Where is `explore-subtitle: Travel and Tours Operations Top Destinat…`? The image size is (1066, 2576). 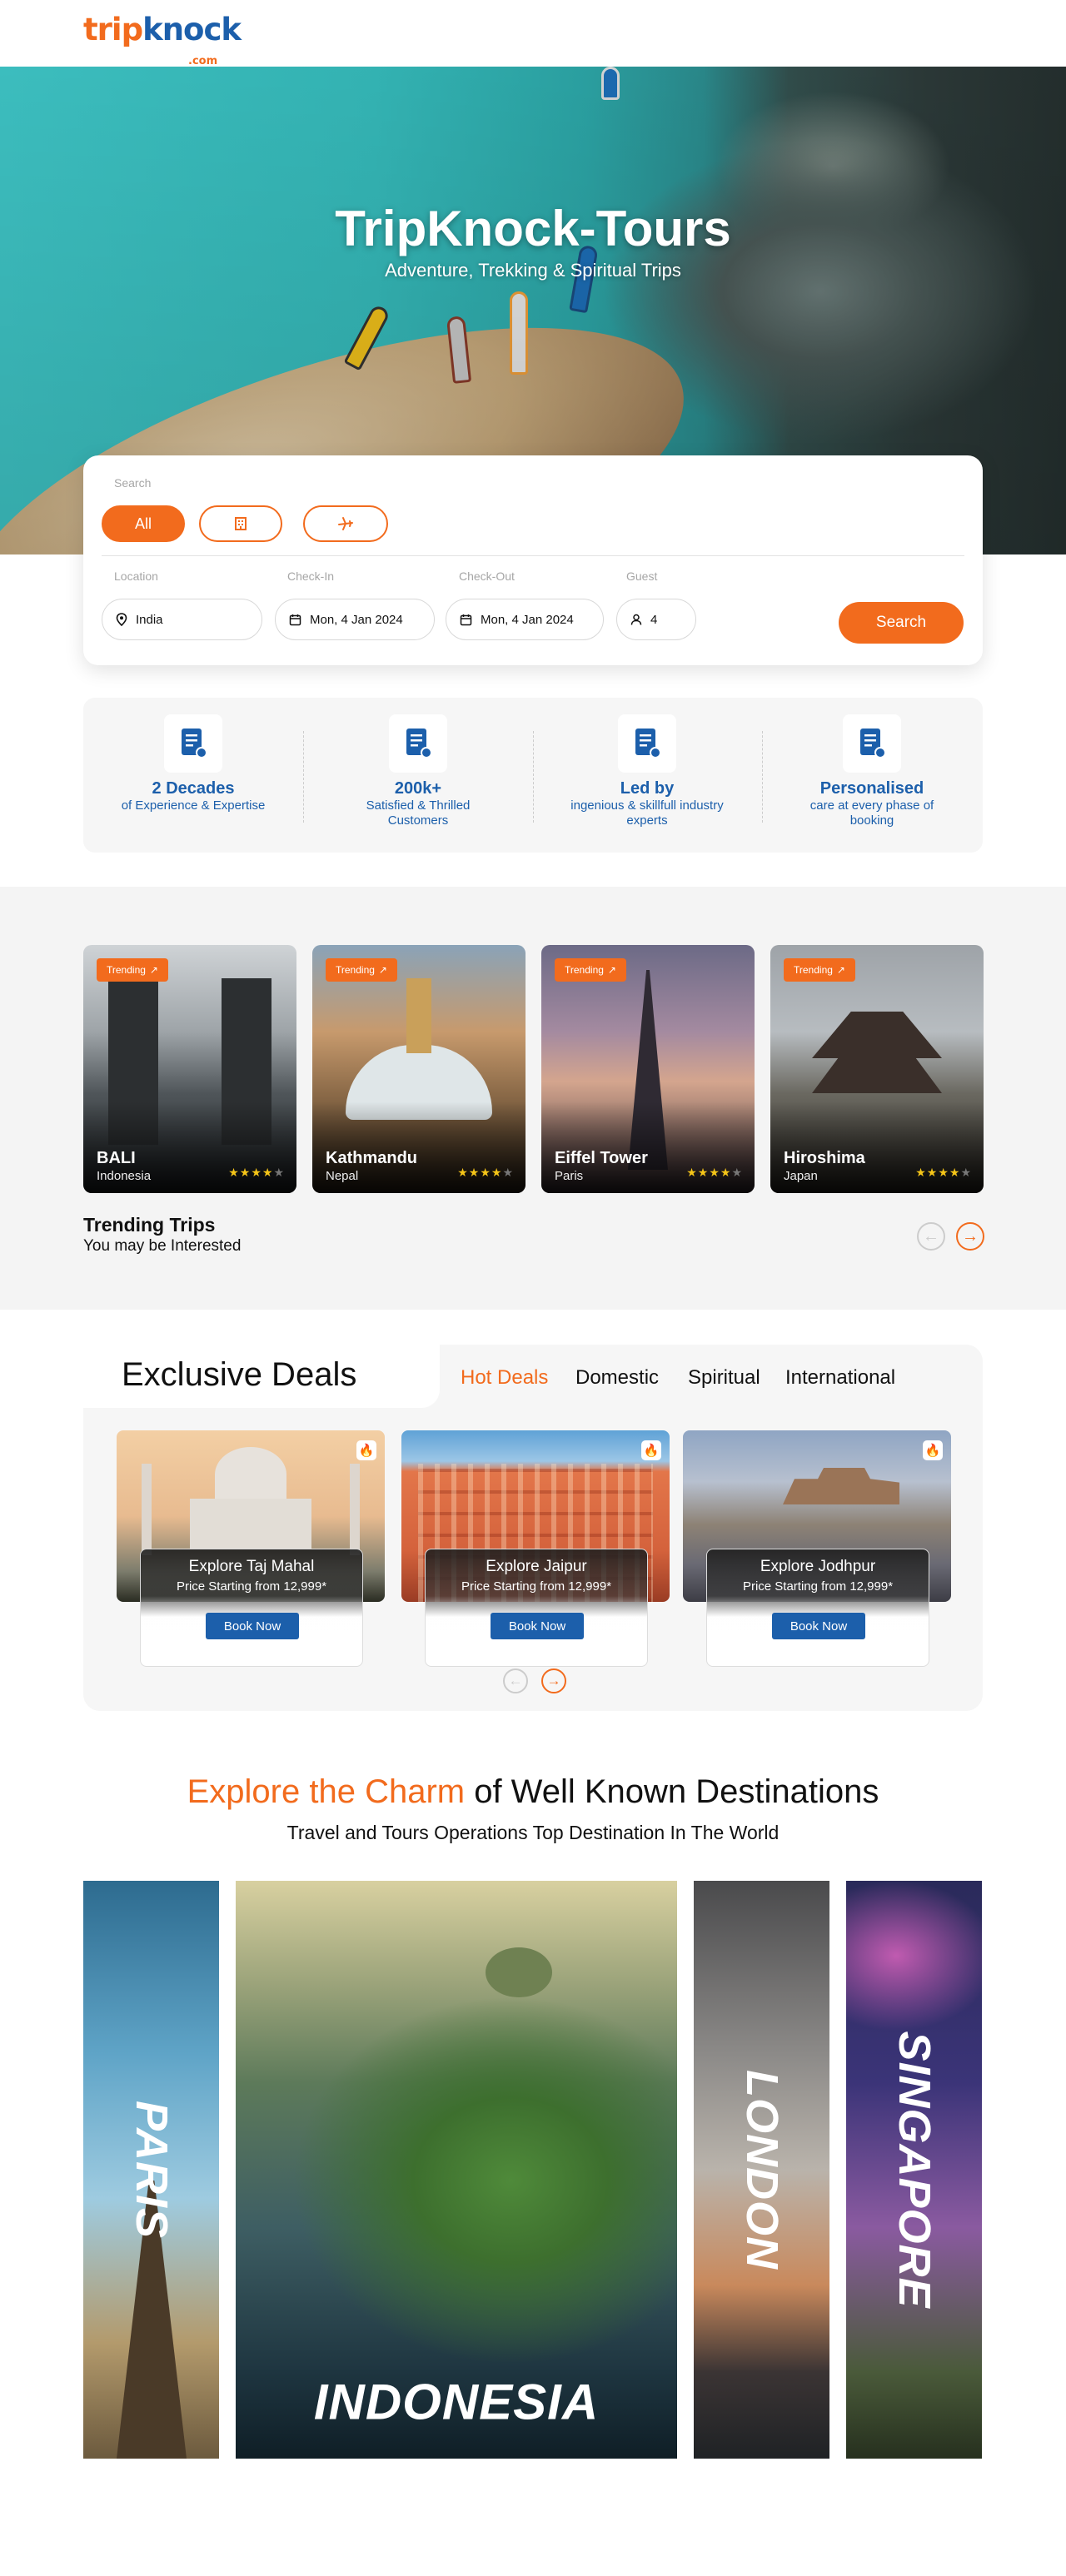
explore-subtitle: Travel and Tours Operations Top Destinat… is located at coordinates (533, 1832).